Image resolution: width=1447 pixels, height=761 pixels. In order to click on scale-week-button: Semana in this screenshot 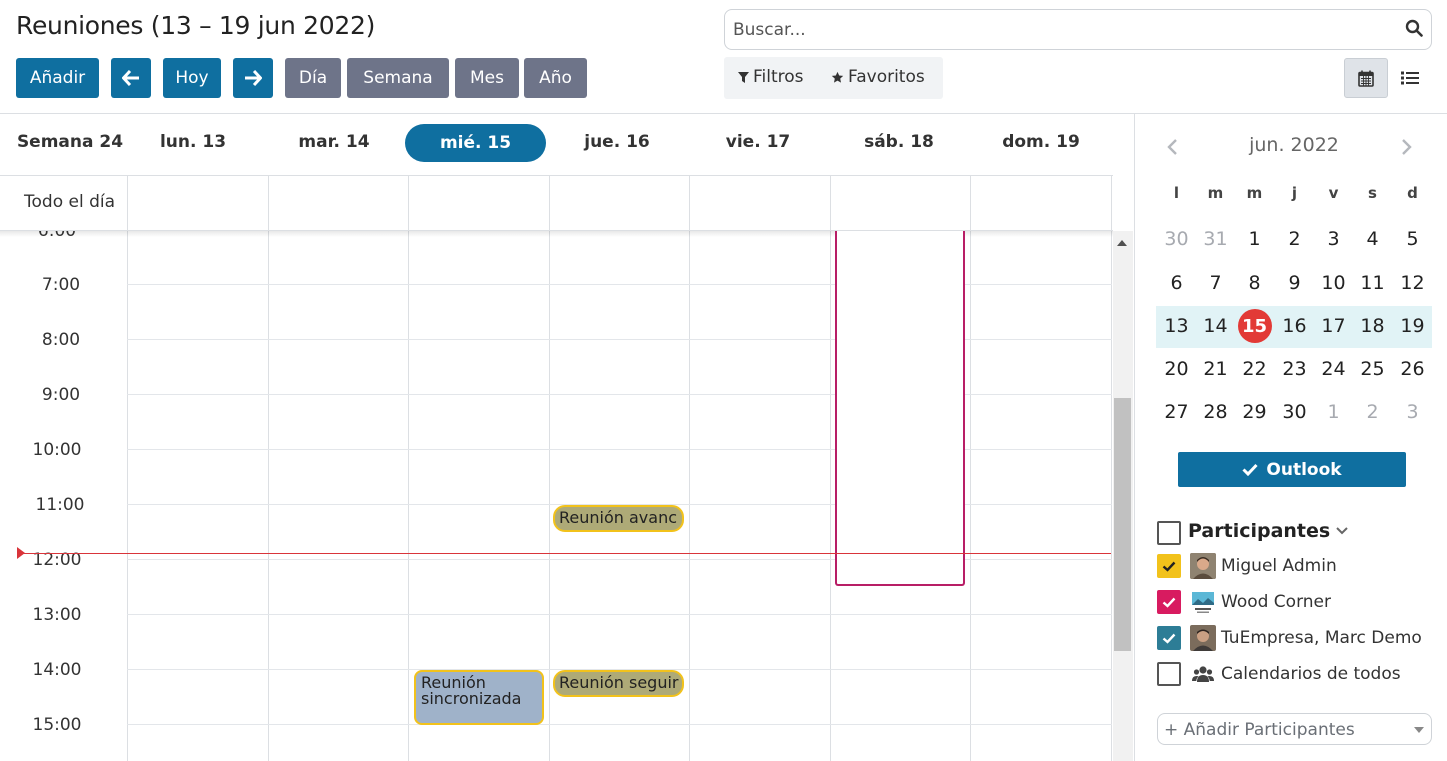, I will do `click(398, 78)`.